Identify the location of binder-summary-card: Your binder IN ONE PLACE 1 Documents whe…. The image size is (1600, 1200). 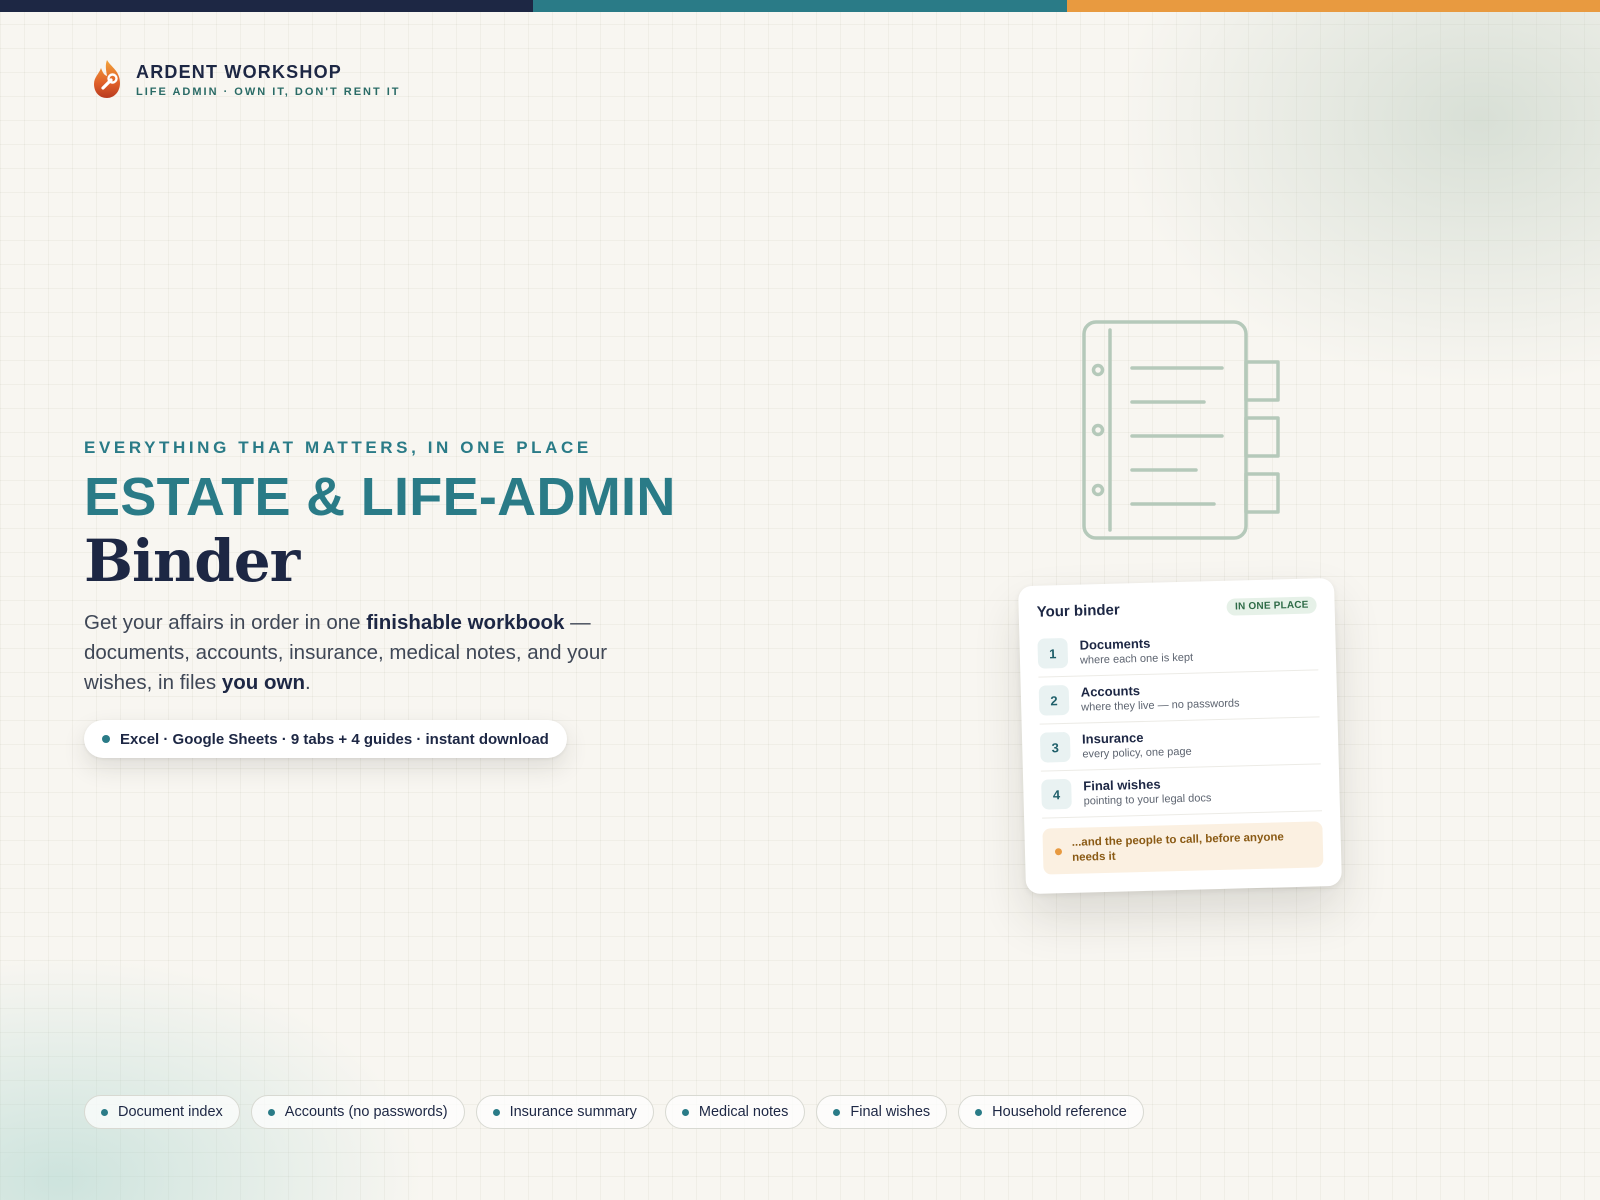
(1180, 736).